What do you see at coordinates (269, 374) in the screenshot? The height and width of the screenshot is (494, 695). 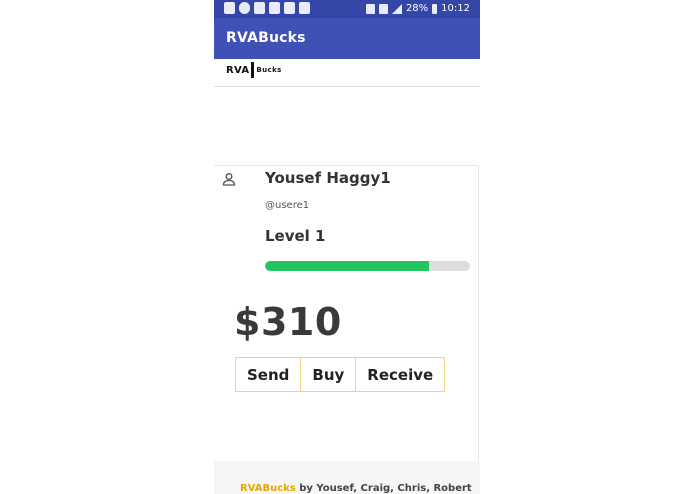 I see `send-button: Send` at bounding box center [269, 374].